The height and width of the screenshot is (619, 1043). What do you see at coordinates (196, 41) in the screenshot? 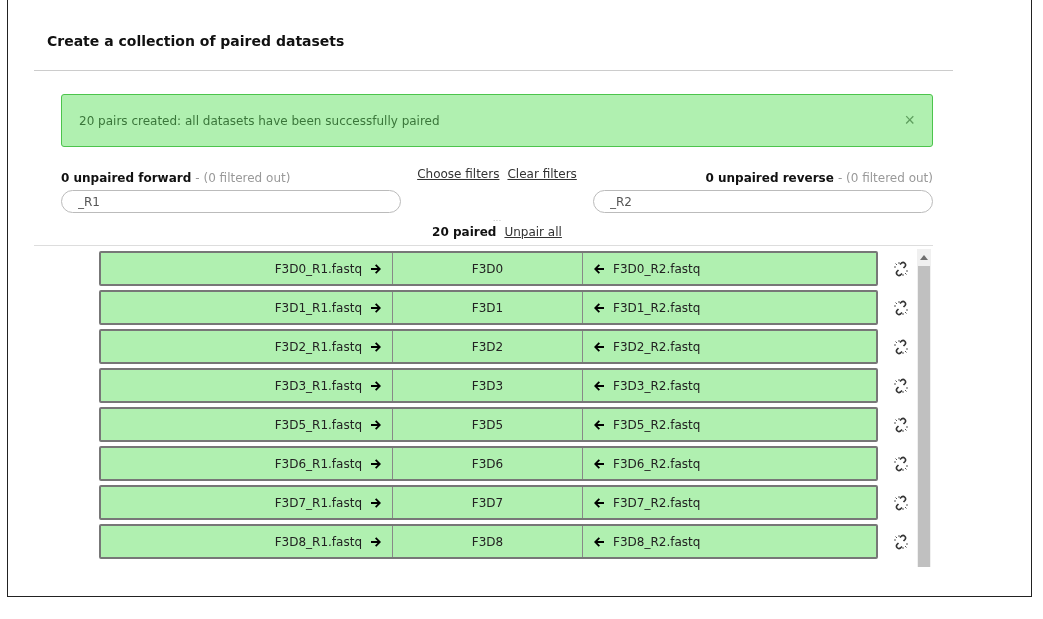
I see `dialog-title: Create a collection of paired datasets` at bounding box center [196, 41].